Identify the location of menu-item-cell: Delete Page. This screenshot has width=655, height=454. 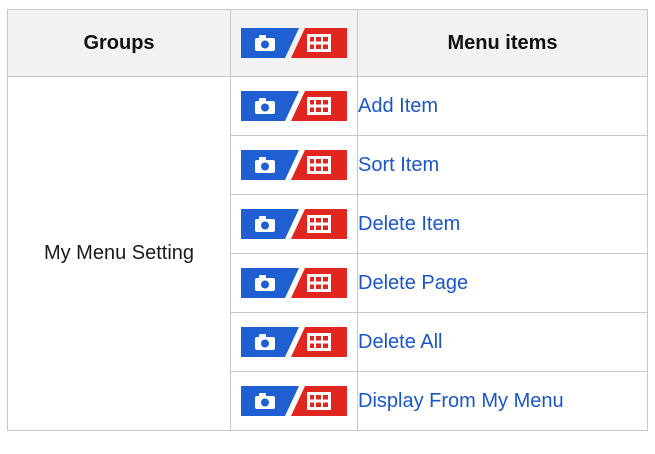
(502, 283).